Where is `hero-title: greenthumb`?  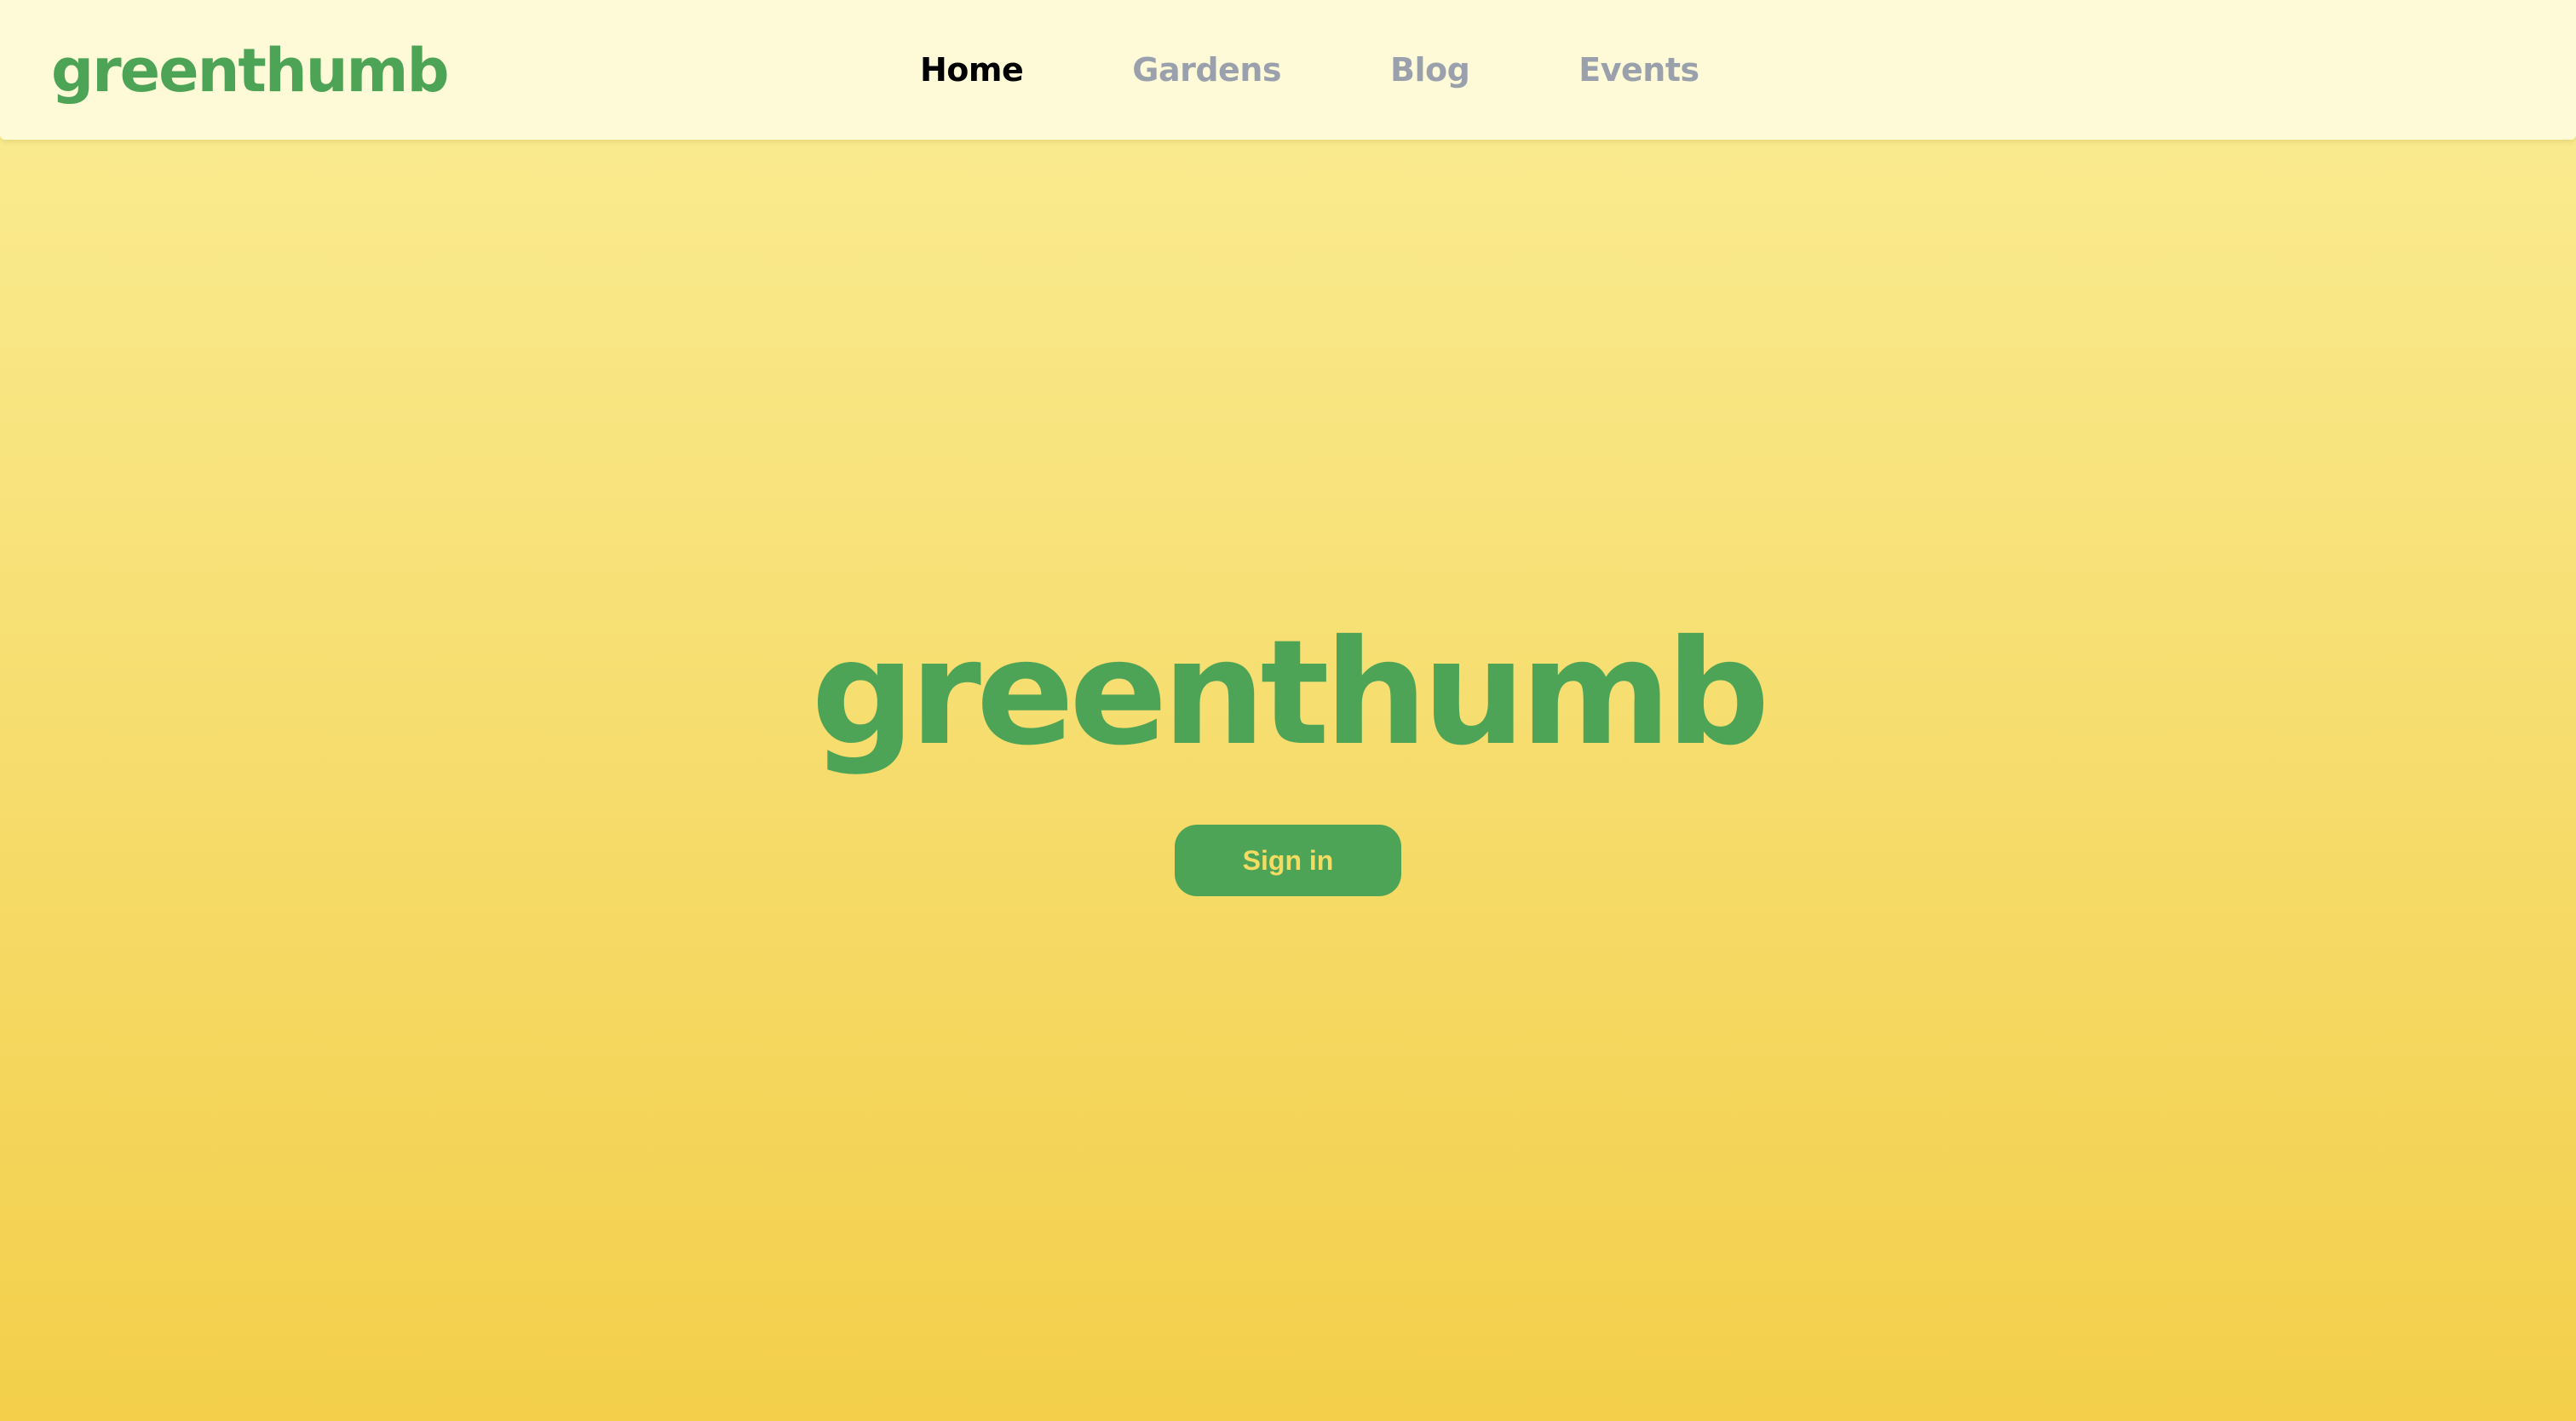 hero-title: greenthumb is located at coordinates (1290, 693).